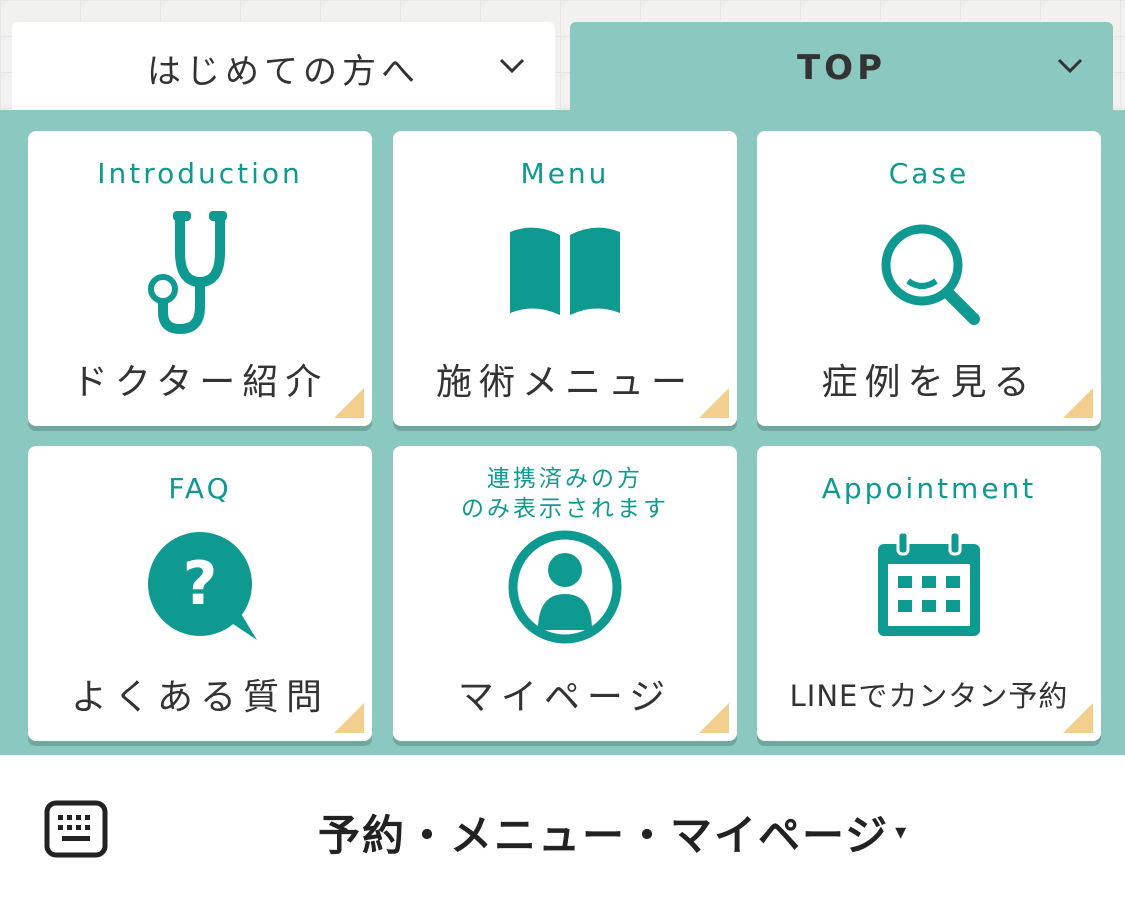  Describe the element at coordinates (564, 382) in the screenshot. I see `card-jp-label: 施術メニュー` at that location.